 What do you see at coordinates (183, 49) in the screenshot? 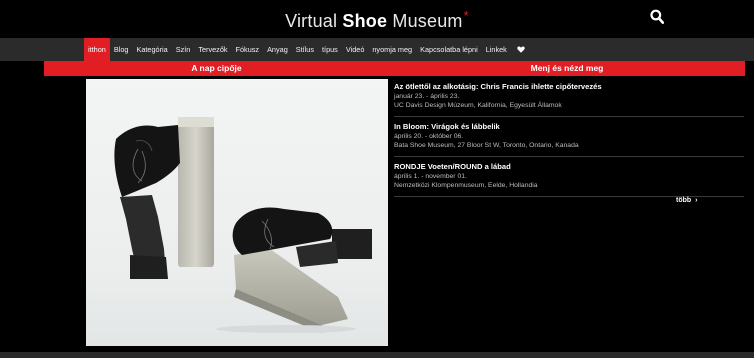
I see `nav-item-color: Szín` at bounding box center [183, 49].